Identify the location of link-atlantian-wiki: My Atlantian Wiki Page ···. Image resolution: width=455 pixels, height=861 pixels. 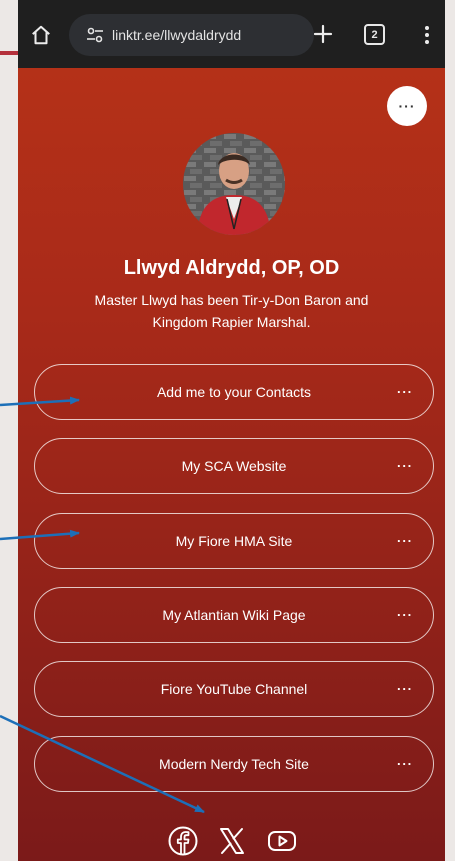
(234, 615).